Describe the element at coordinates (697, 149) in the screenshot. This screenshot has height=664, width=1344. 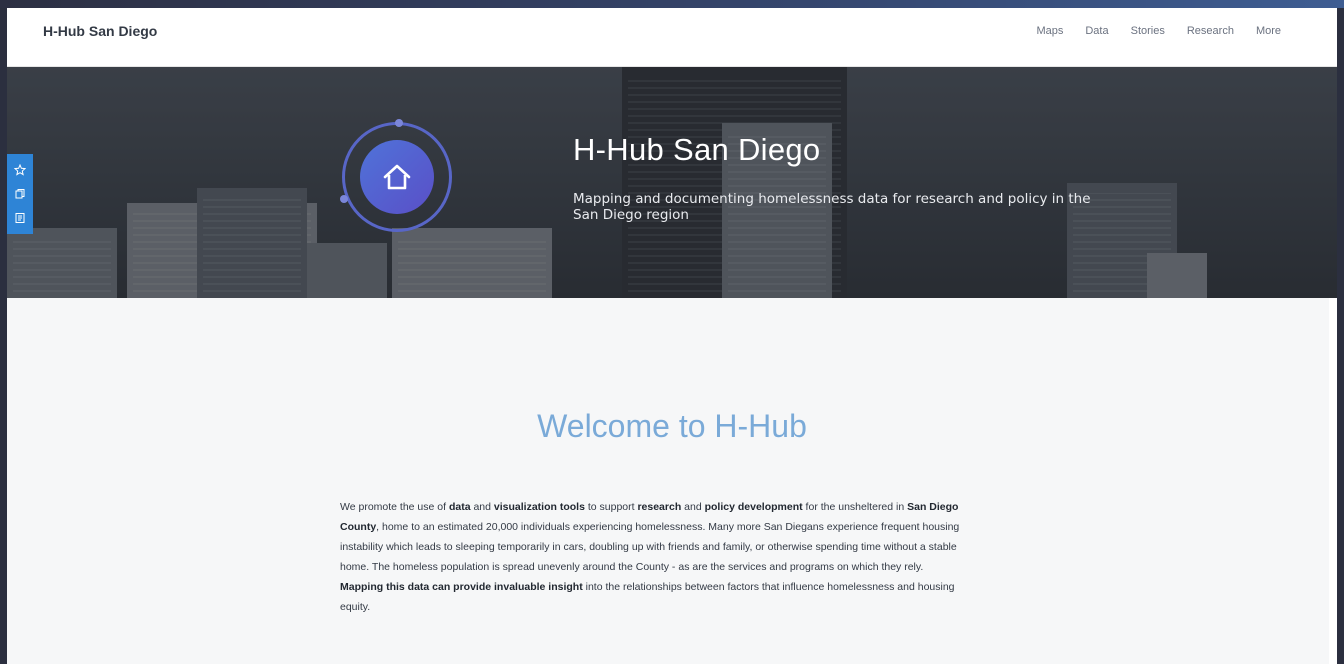
I see `hero-title: H-Hub San Diego` at that location.